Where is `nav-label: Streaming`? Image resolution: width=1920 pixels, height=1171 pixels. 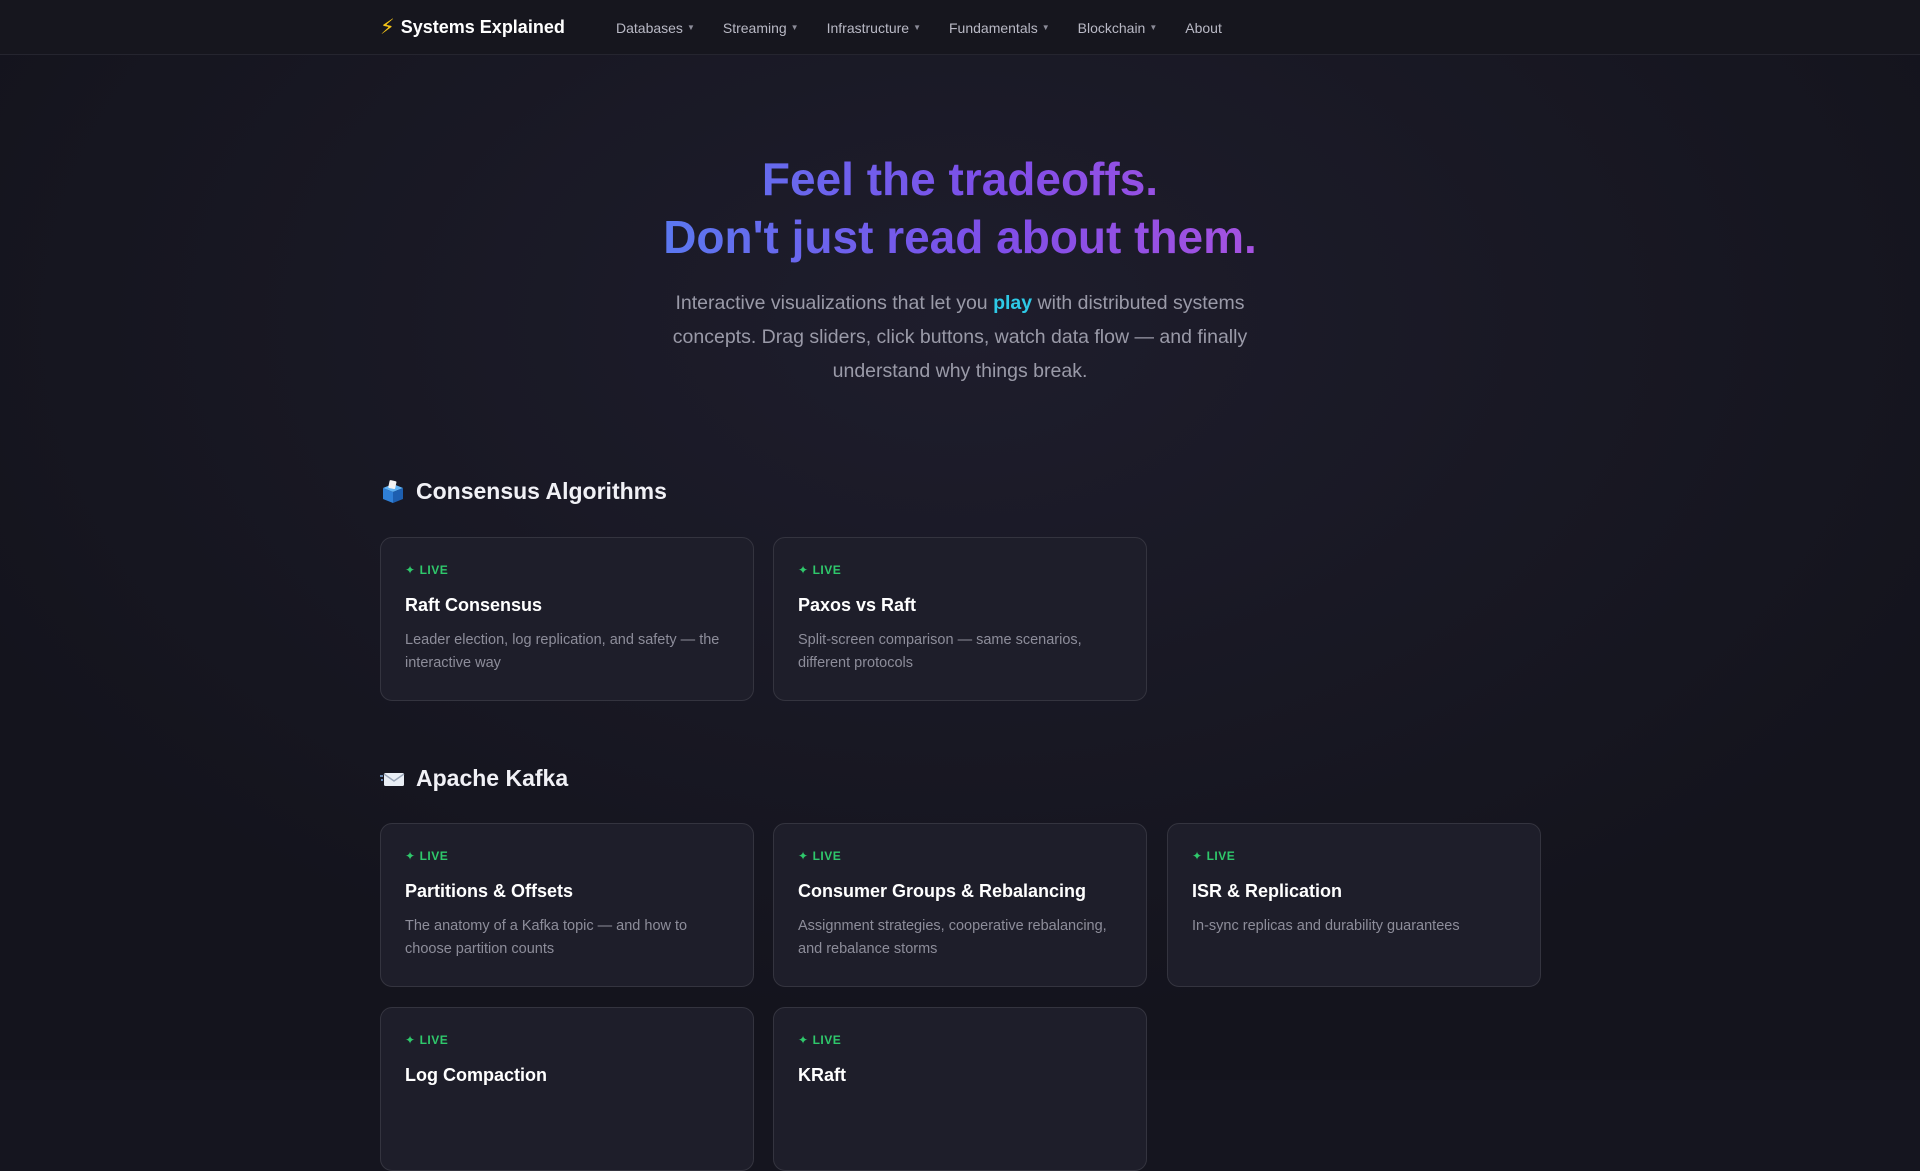 nav-label: Streaming is located at coordinates (754, 27).